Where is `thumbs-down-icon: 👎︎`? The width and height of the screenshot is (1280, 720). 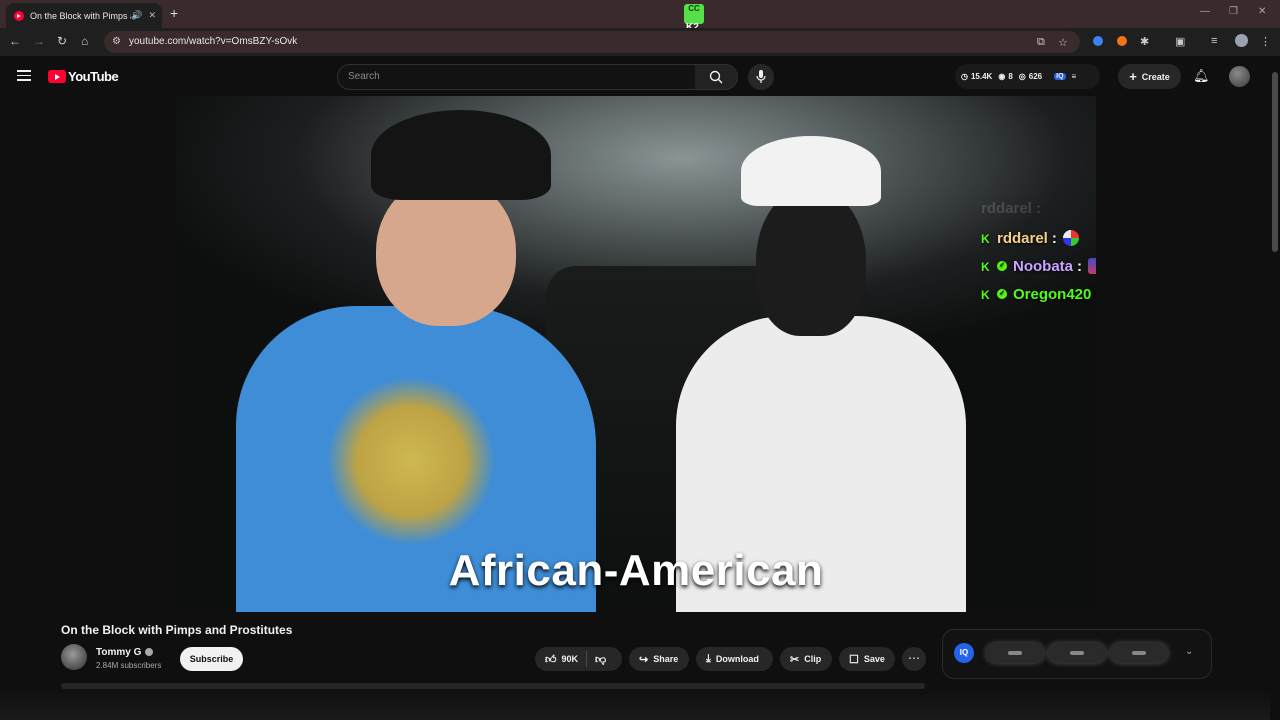
thumbs-down-icon: 👎︎ is located at coordinates (600, 659).